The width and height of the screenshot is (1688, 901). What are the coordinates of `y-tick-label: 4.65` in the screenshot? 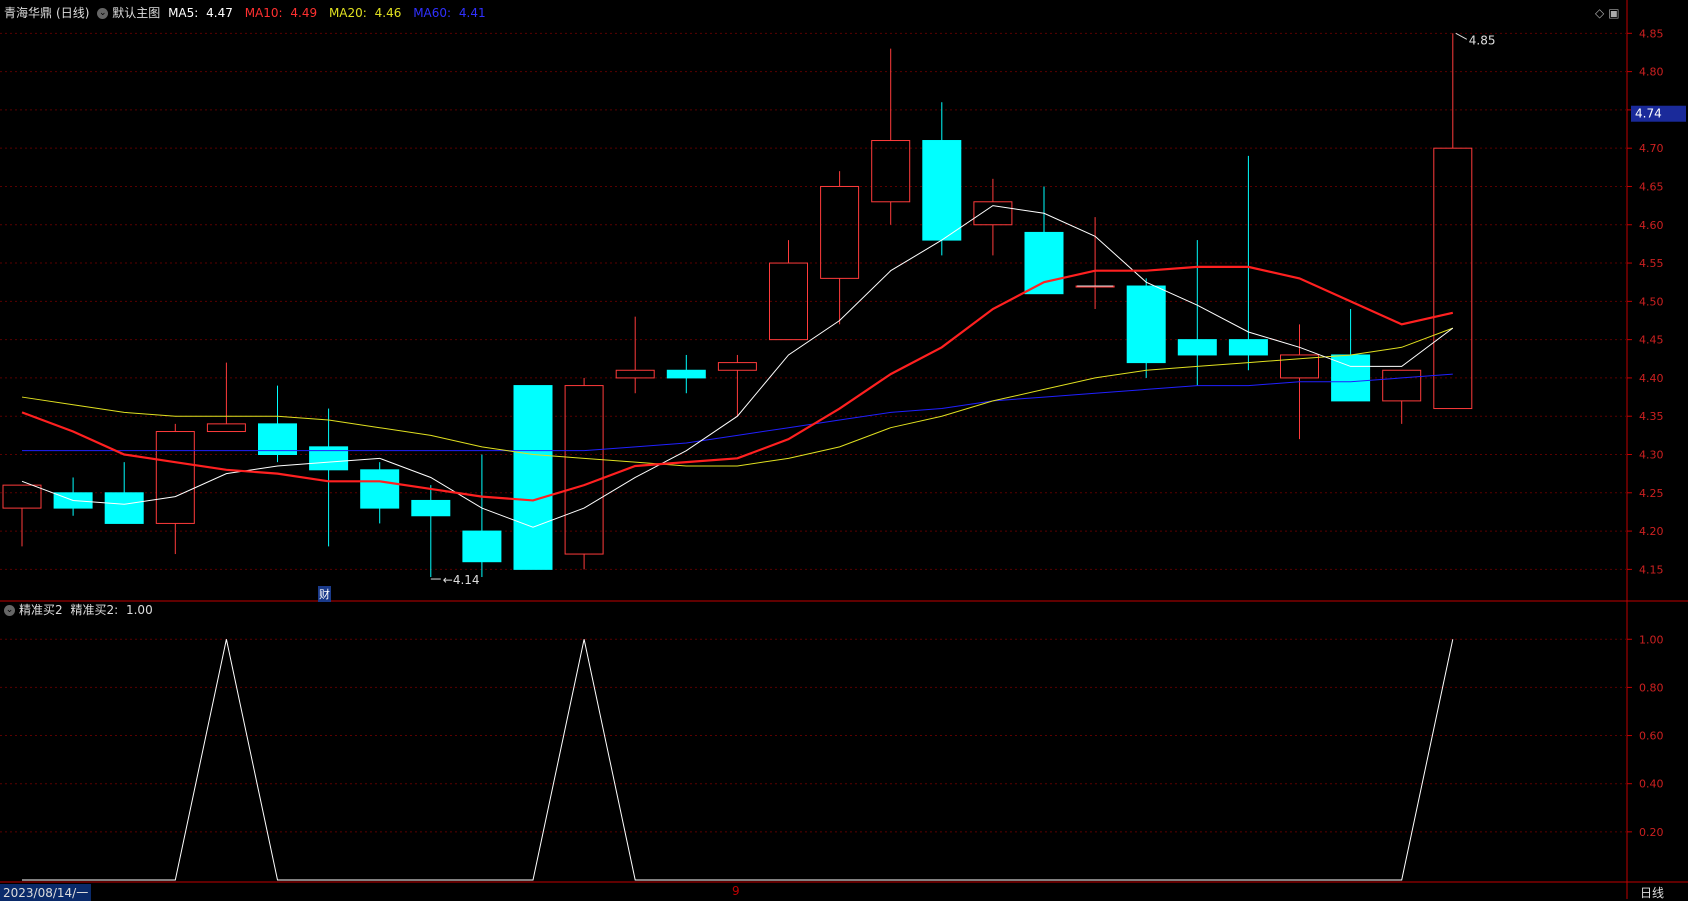 It's located at (1651, 186).